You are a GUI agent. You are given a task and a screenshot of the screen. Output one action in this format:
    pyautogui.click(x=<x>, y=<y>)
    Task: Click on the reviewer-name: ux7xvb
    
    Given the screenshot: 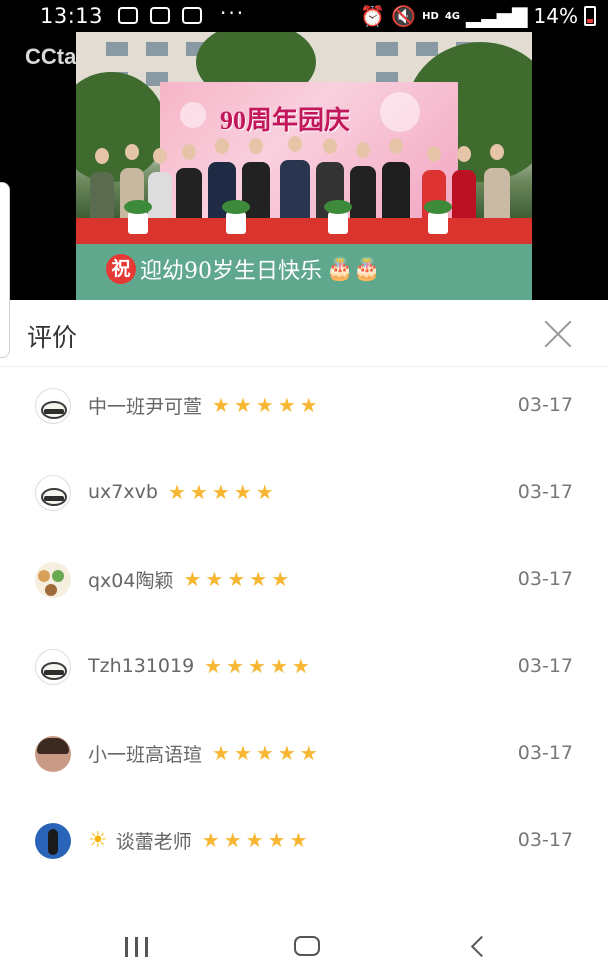 What is the action you would take?
    pyautogui.click(x=123, y=492)
    